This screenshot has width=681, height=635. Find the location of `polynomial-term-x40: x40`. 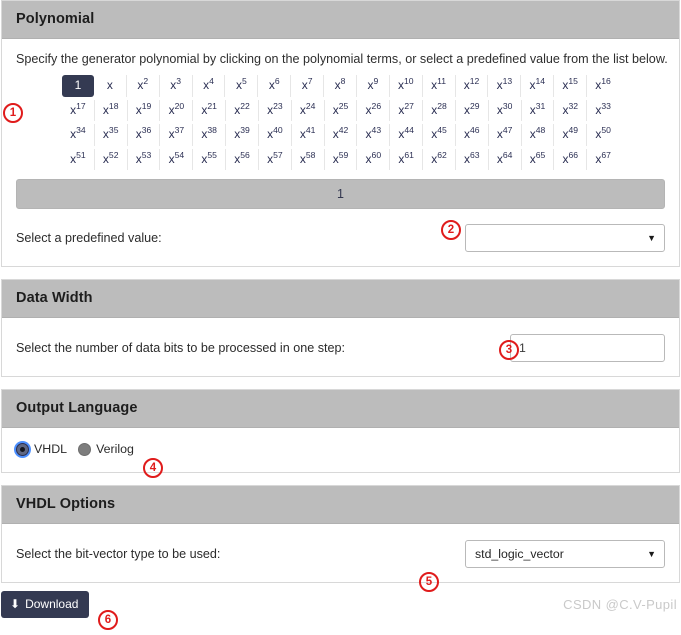

polynomial-term-x40: x40 is located at coordinates (275, 135).